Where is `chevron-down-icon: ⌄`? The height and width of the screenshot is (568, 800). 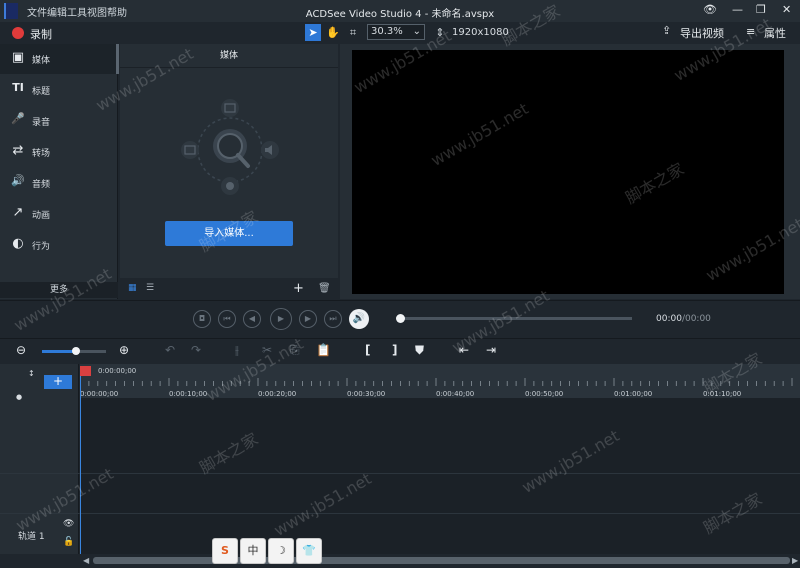
chevron-down-icon: ⌄ is located at coordinates (416, 31).